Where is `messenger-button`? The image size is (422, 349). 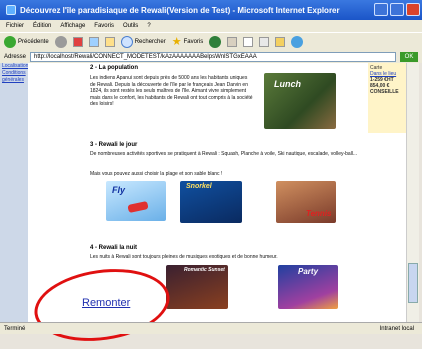
messenger-button is located at coordinates (297, 41).